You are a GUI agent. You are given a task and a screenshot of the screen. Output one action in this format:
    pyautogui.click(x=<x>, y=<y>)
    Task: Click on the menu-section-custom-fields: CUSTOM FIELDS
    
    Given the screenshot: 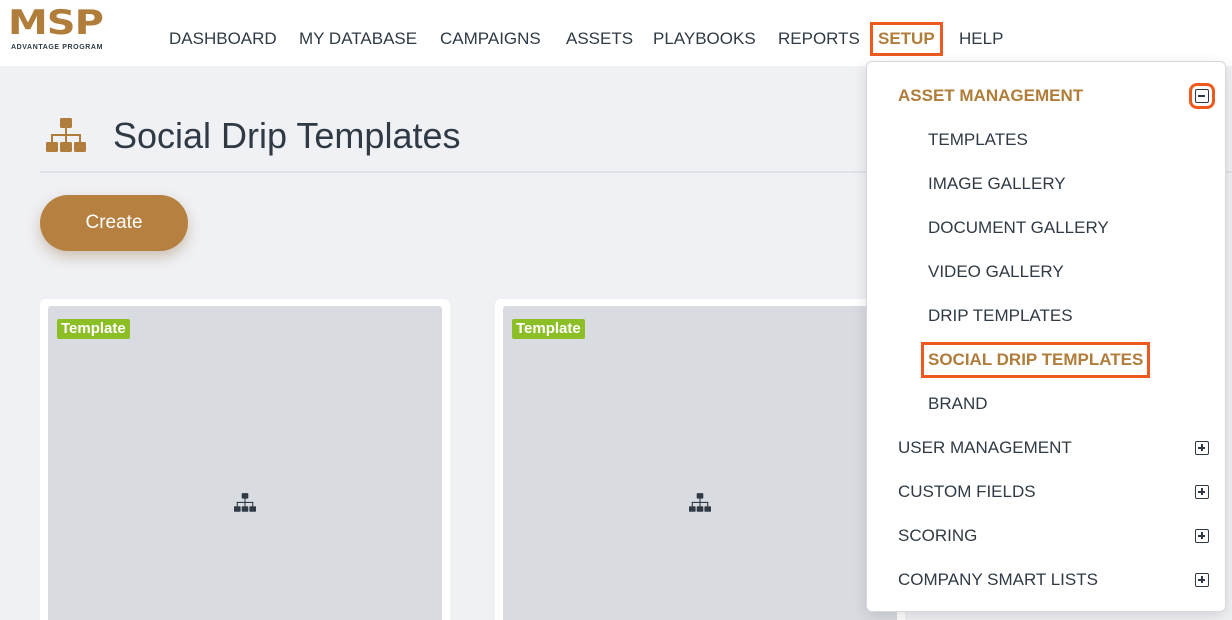 What is the action you would take?
    pyautogui.click(x=1046, y=492)
    